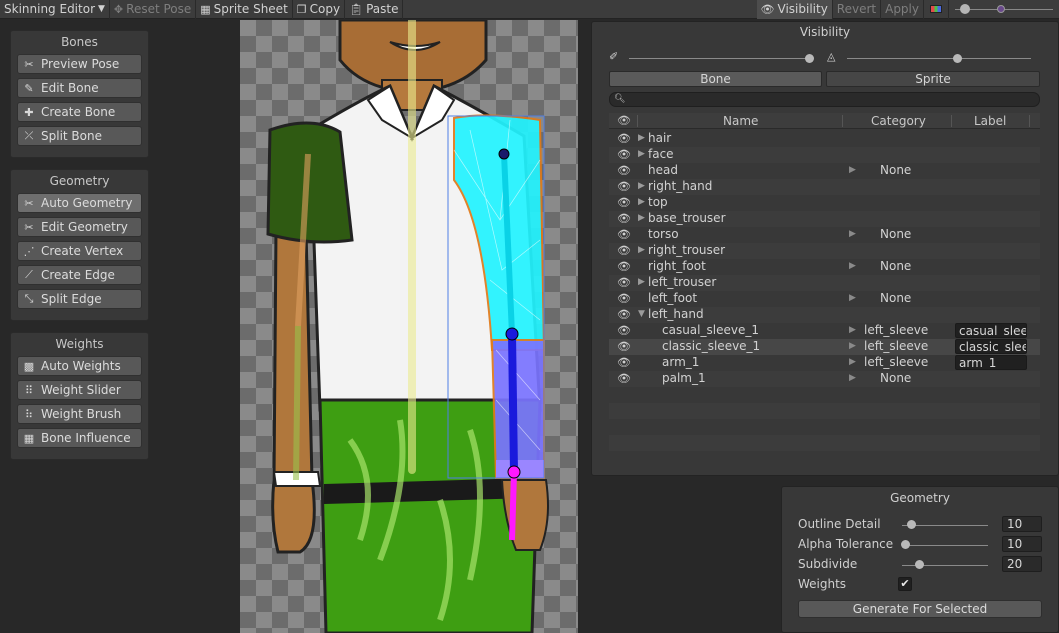 The width and height of the screenshot is (1059, 633). I want to click on alpha-tolerance-knob, so click(906, 544).